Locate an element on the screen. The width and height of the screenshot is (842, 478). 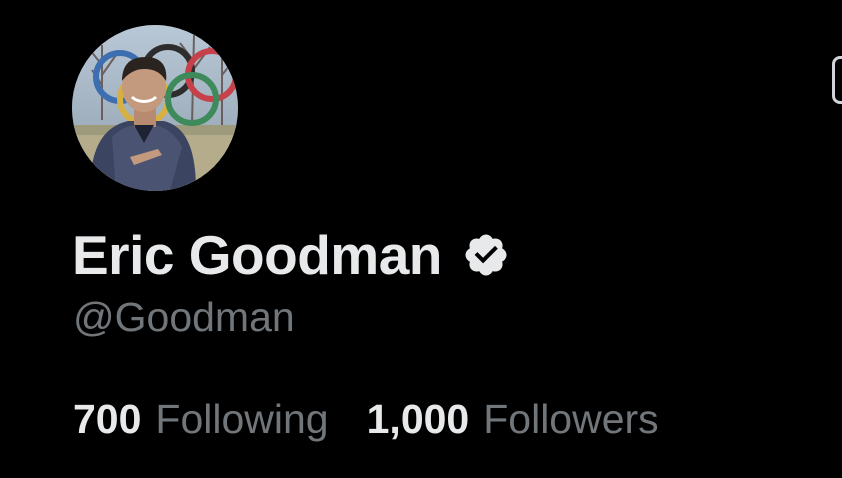
avatar-photo is located at coordinates (155, 108).